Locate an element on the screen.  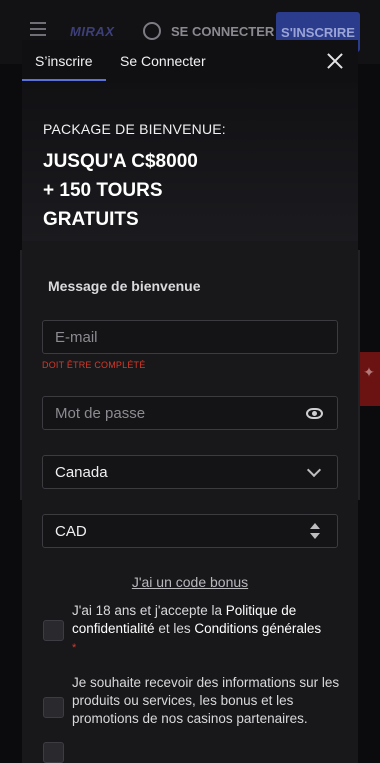
extra-consent-row is located at coordinates (190, 752).